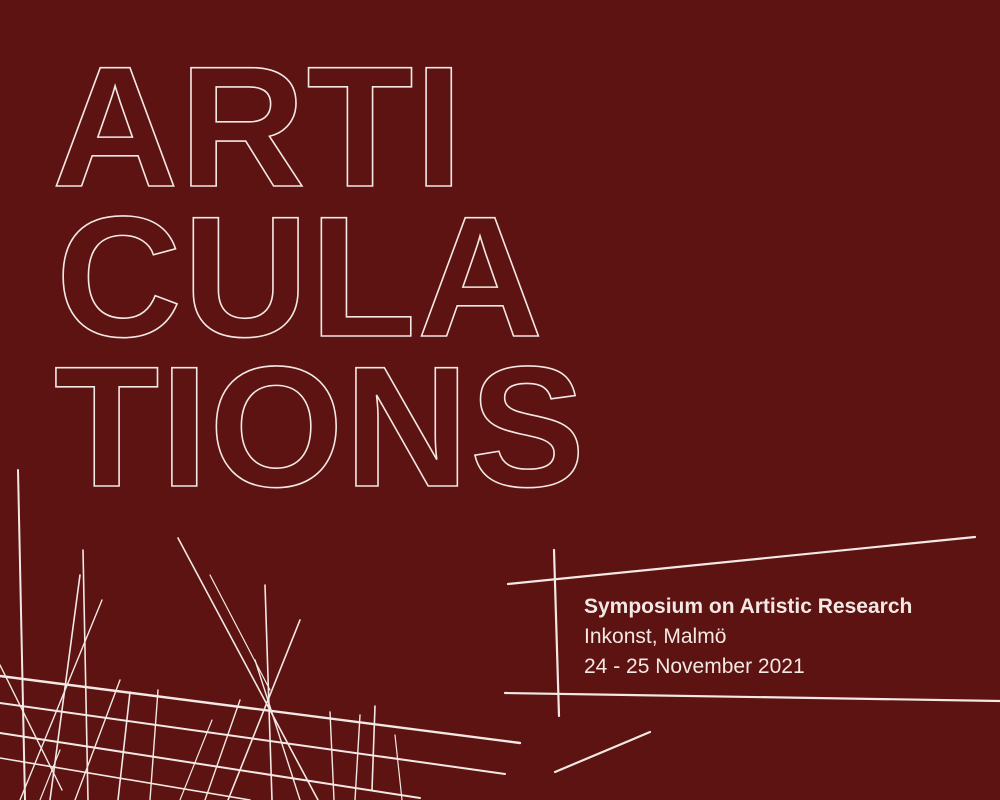  What do you see at coordinates (748, 606) in the screenshot?
I see `event-title: Symposium on Artistic Research` at bounding box center [748, 606].